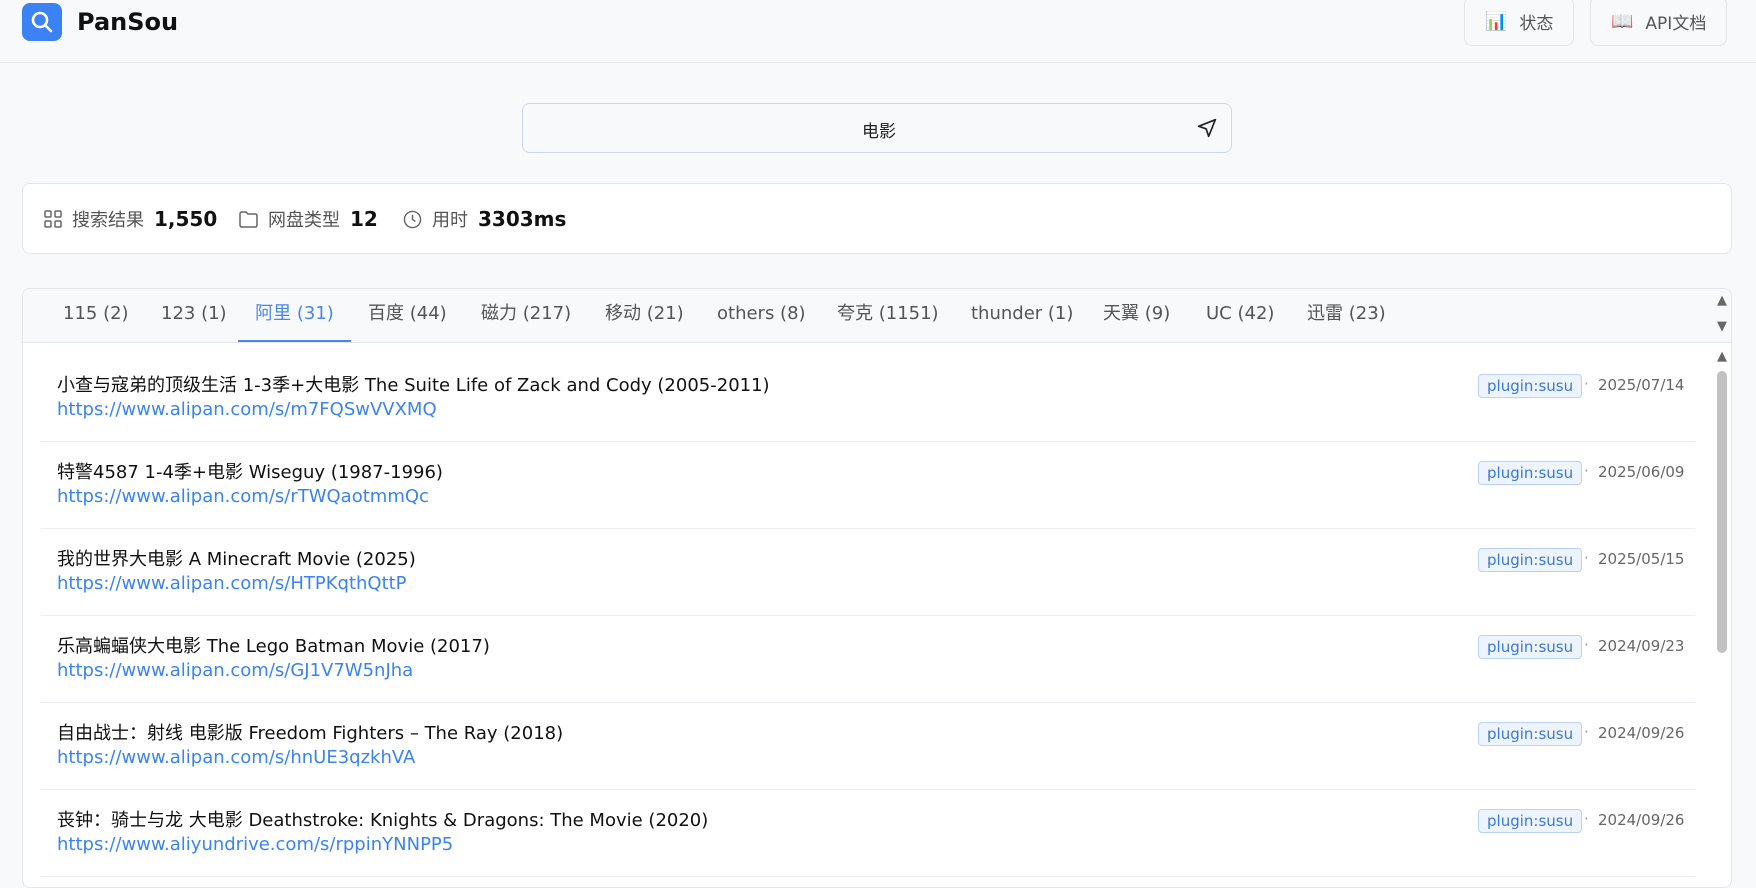 The image size is (1756, 888). What do you see at coordinates (236, 559) in the screenshot?
I see `result-title: 我的世界大电影 A Minecraft Movie (2025)` at bounding box center [236, 559].